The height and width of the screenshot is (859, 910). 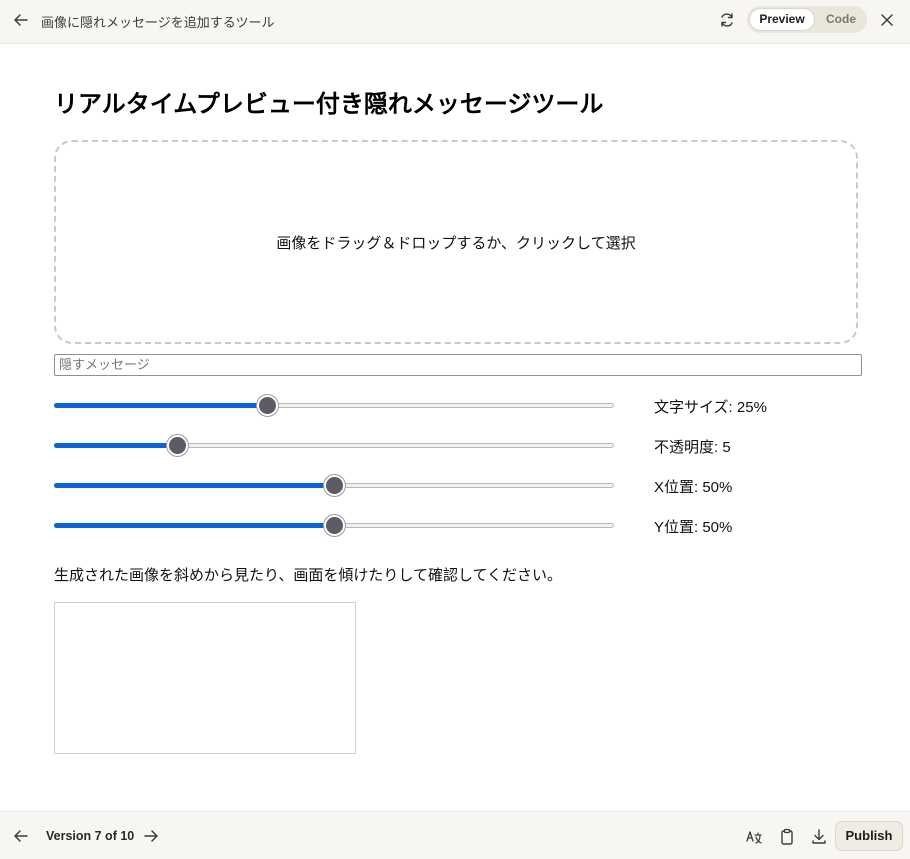 I want to click on x-position-slider: X位置: 50%, so click(x=482, y=485).